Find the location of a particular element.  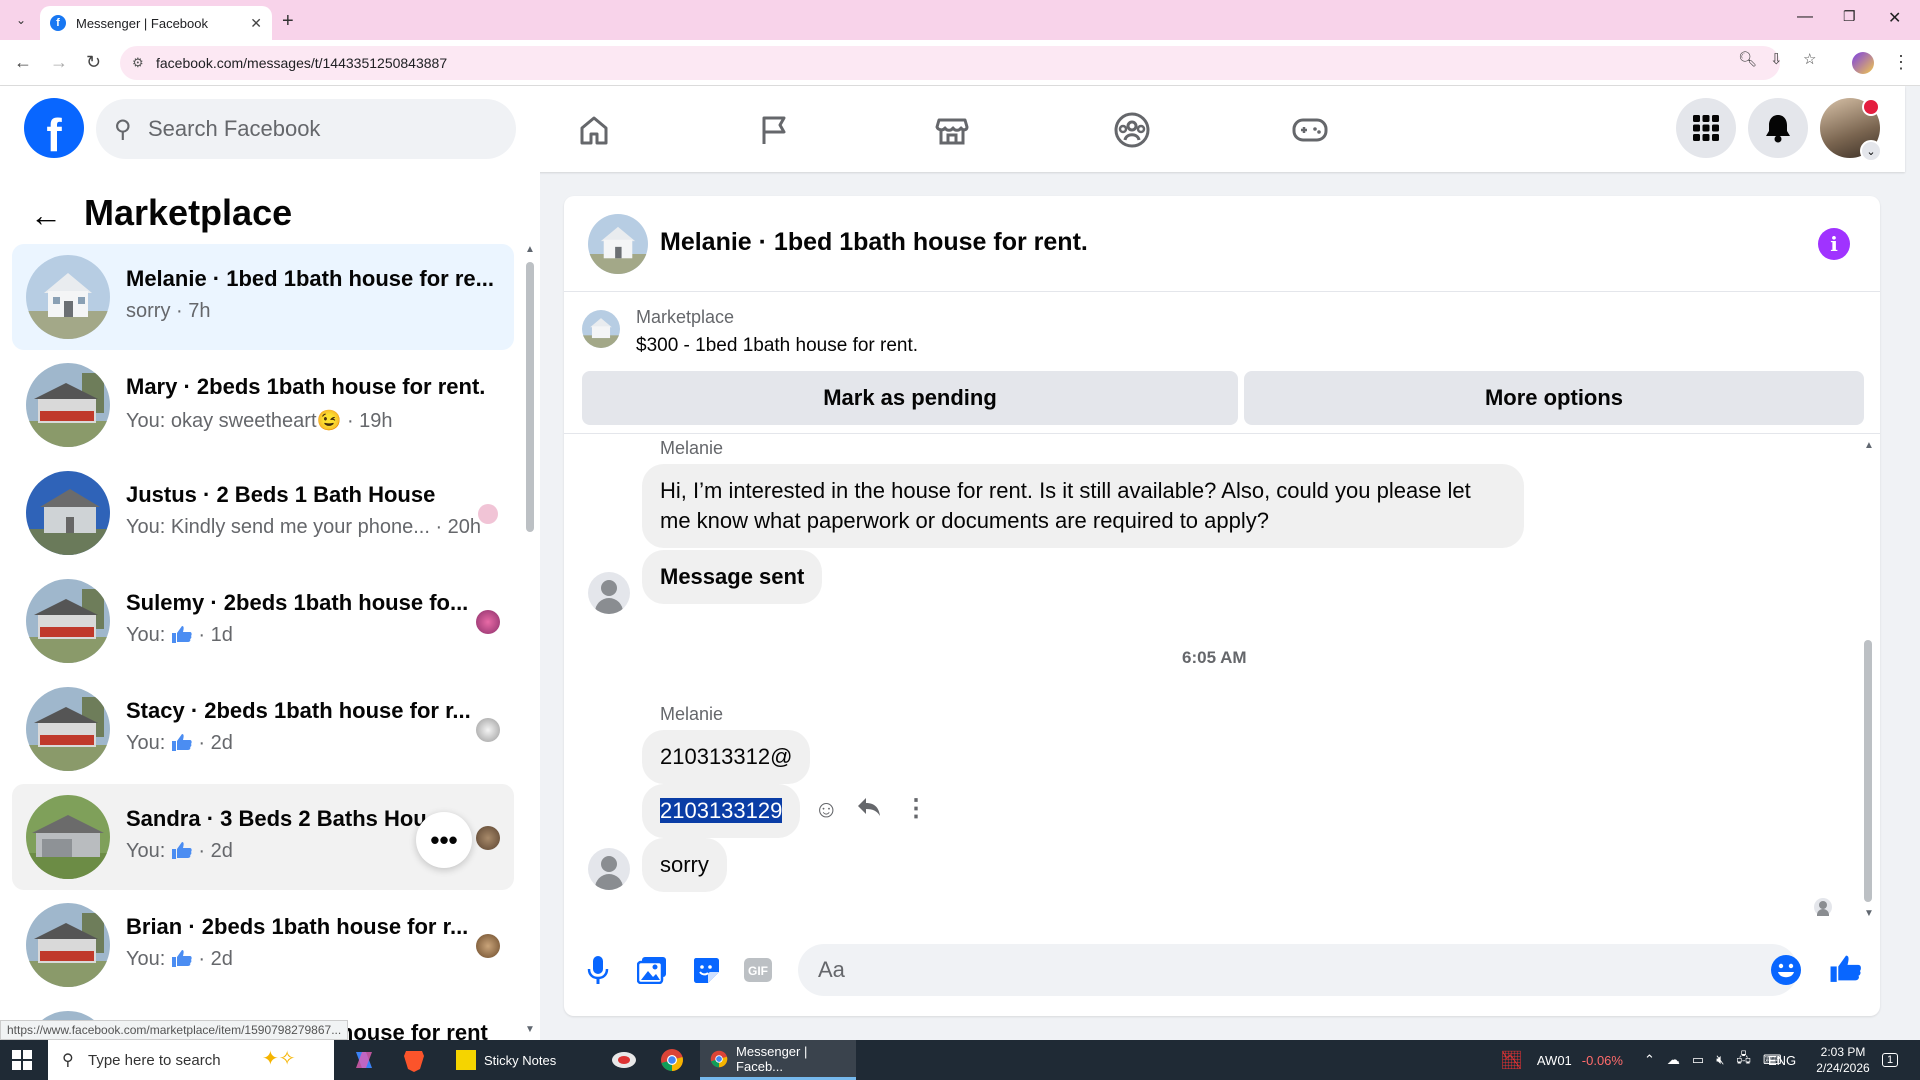

windows-start-icon is located at coordinates (22, 1060).